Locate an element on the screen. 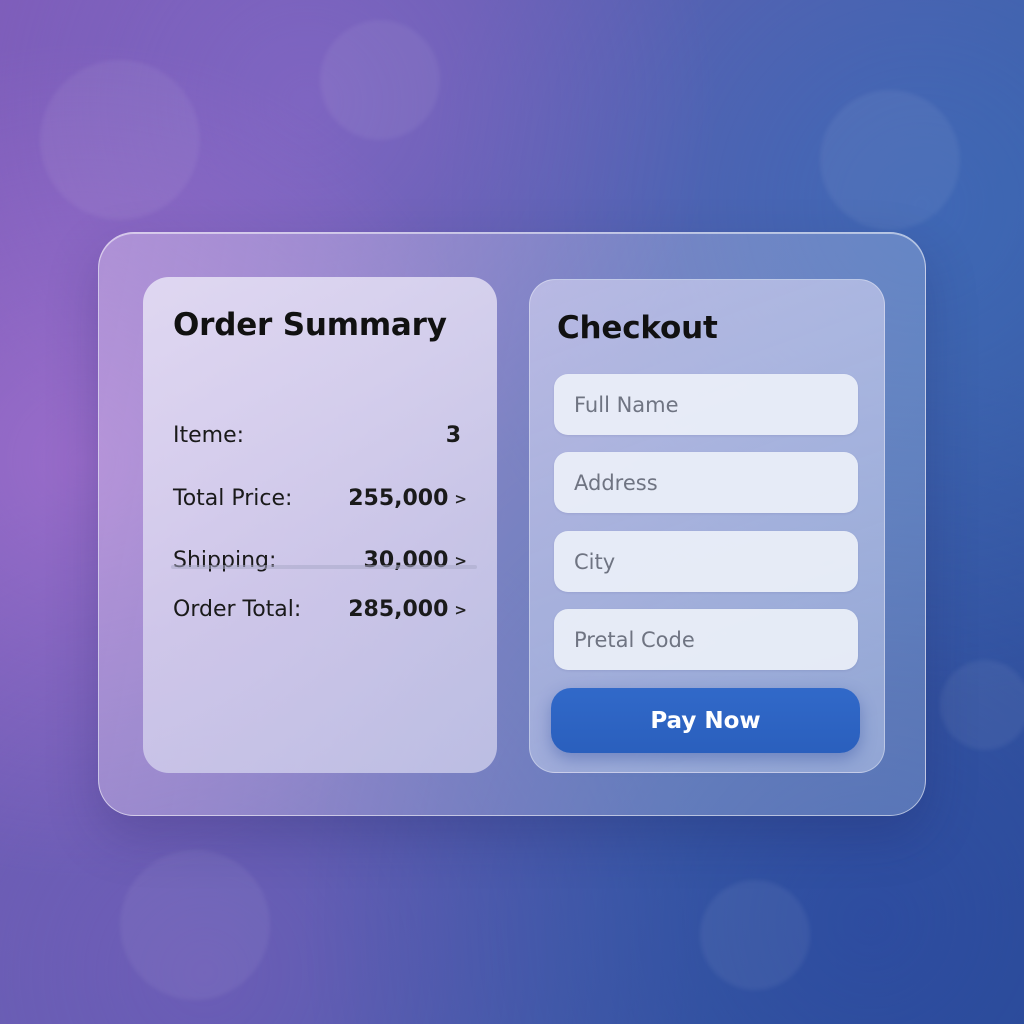 Image resolution: width=1024 pixels, height=1024 pixels. total-price-value-group: 255,000 > is located at coordinates (407, 498).